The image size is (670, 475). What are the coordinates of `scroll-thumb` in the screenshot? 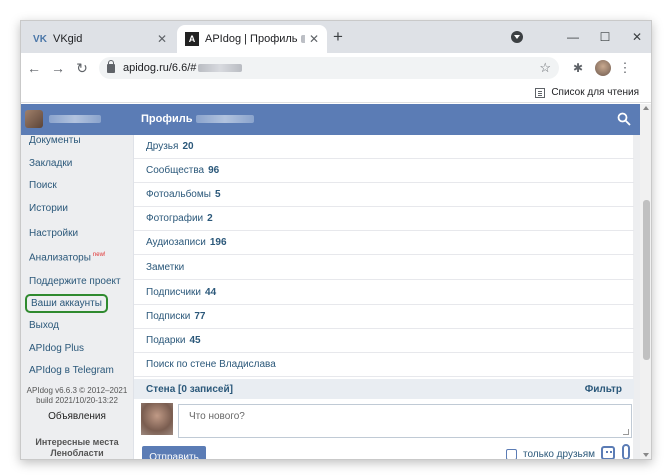 It's located at (646, 280).